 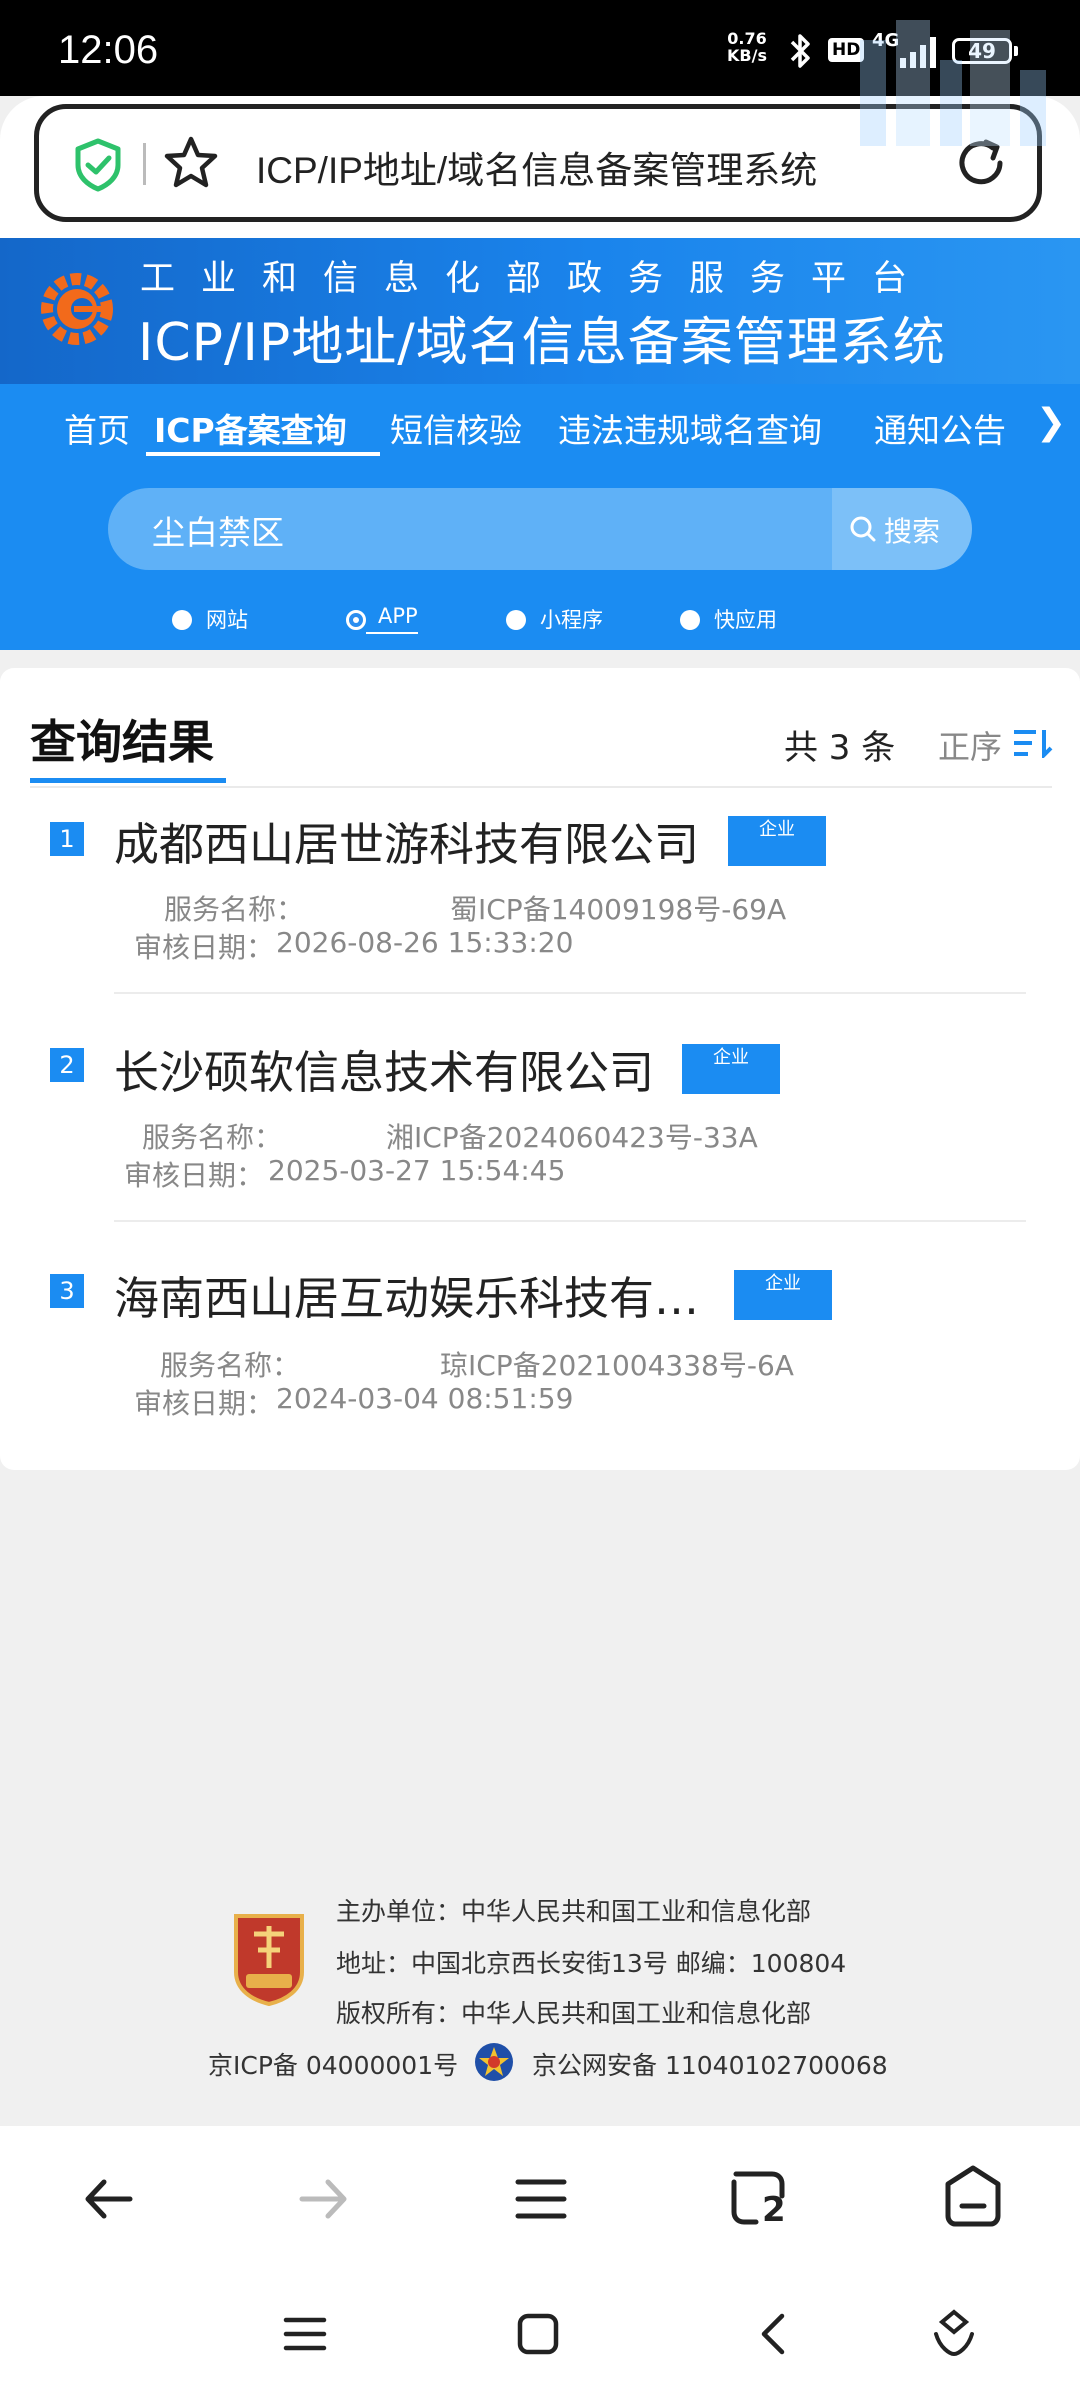 I want to click on nav-more-icon: ❯, so click(x=1051, y=422).